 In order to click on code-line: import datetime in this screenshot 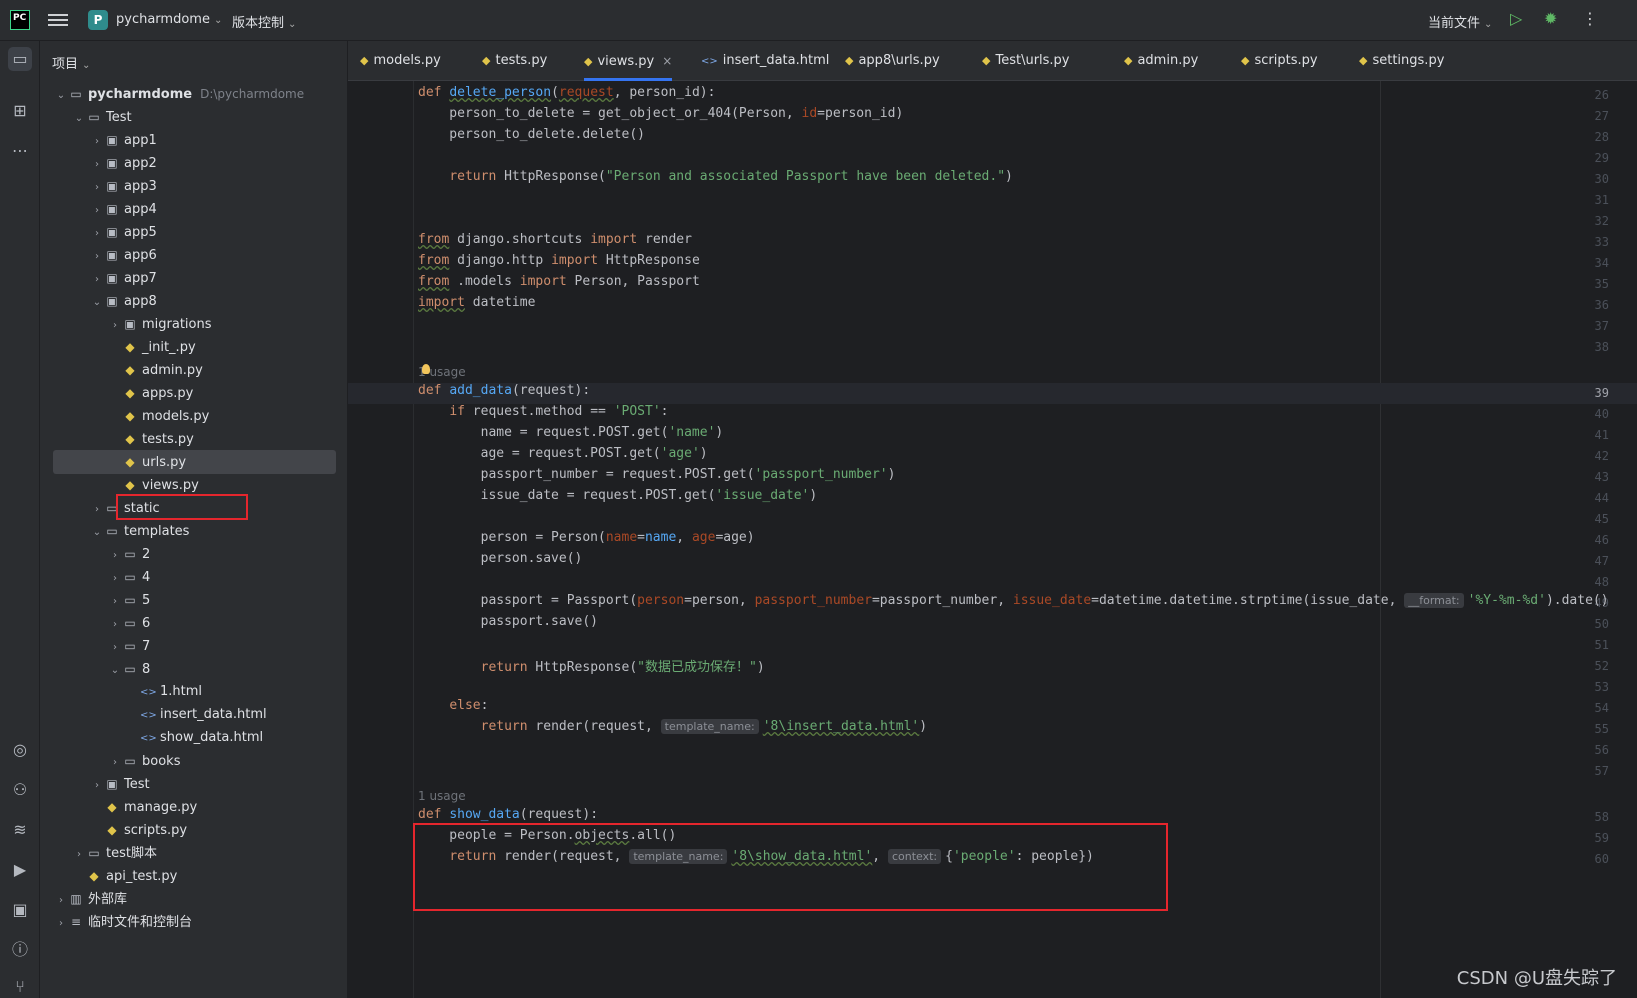, I will do `click(476, 305)`.